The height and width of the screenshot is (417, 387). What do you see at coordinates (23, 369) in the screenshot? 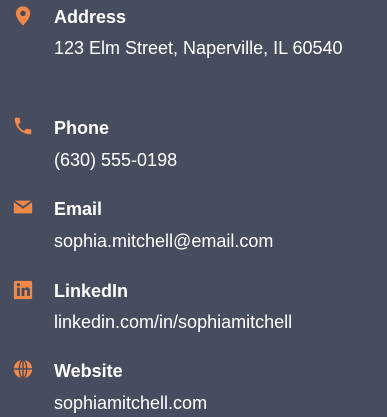
I see `globe-icon` at bounding box center [23, 369].